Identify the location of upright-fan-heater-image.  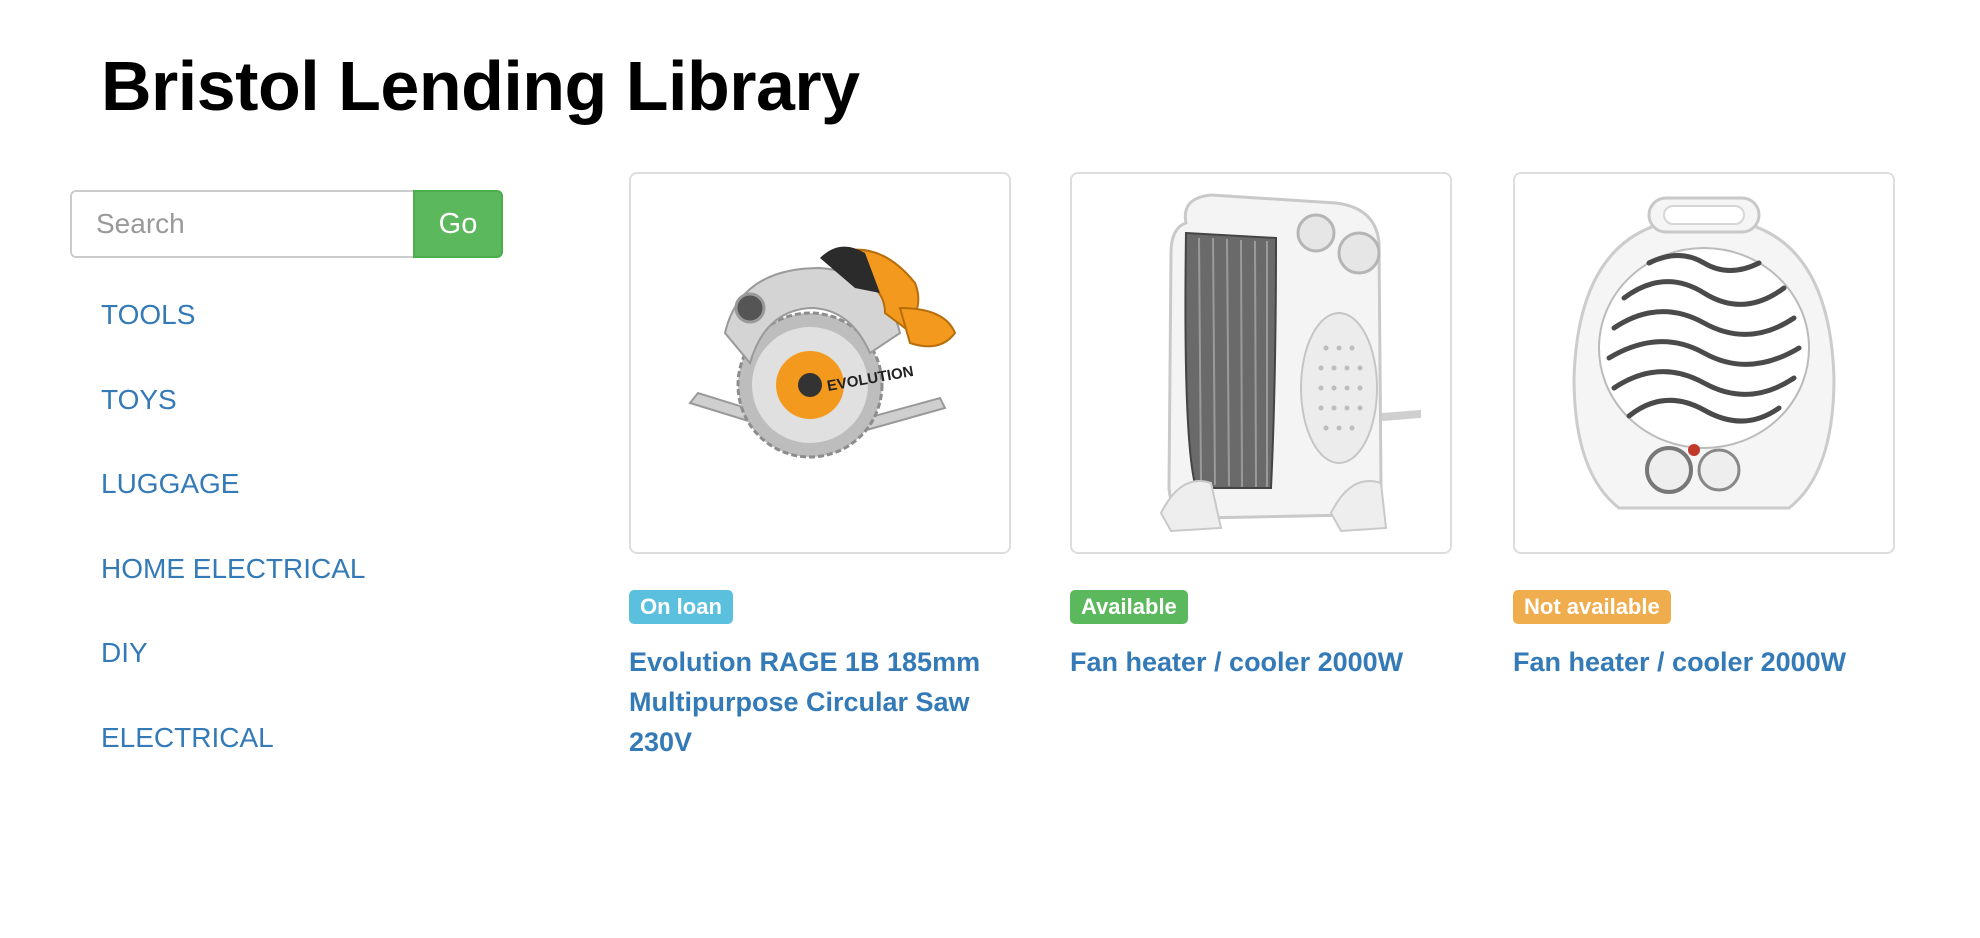
(1290, 363).